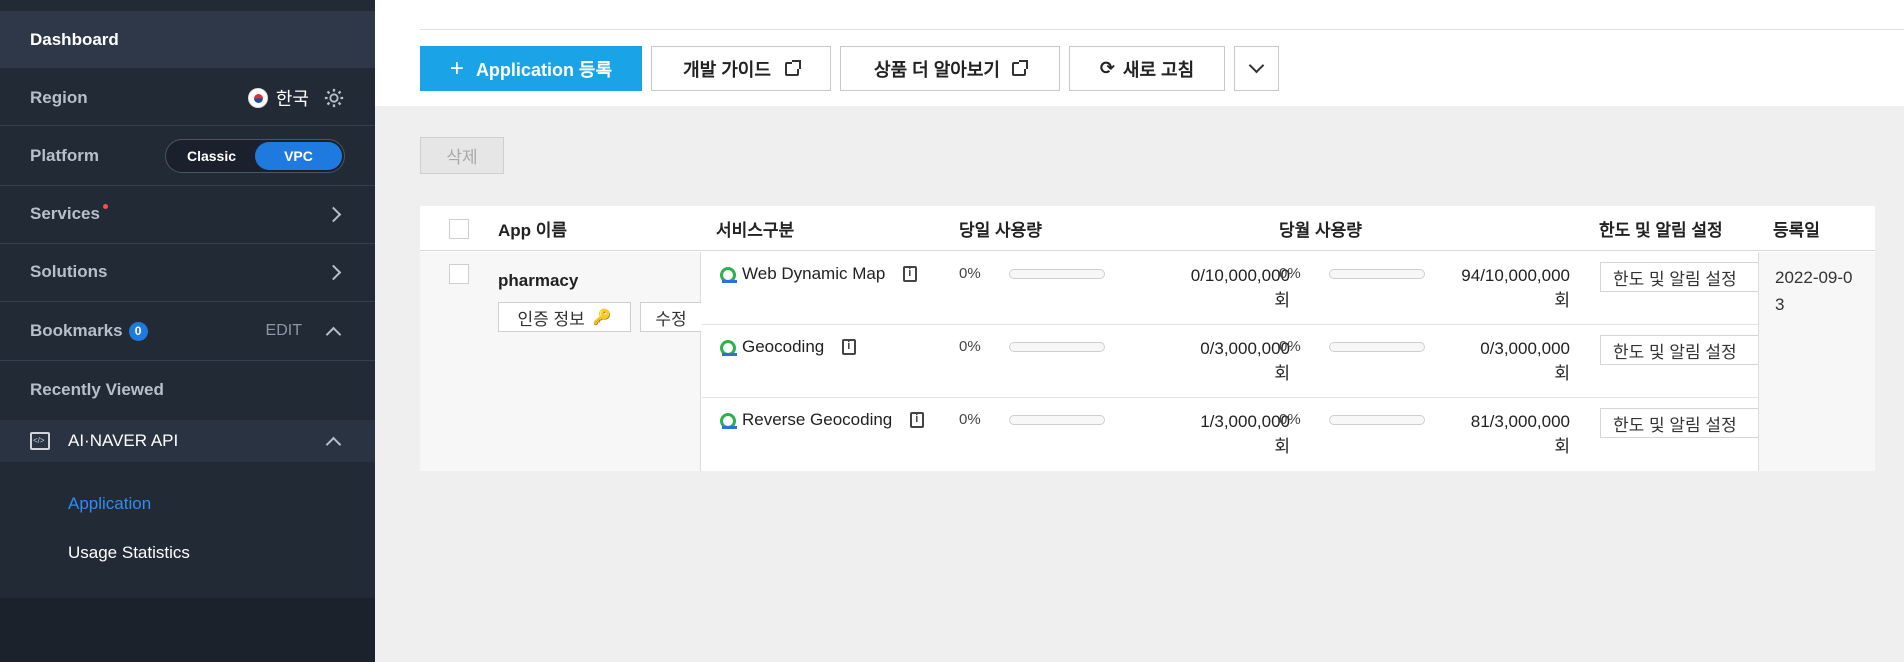  Describe the element at coordinates (1525, 348) in the screenshot. I see `monthly-usage-amount: 0/3,000,000` at that location.